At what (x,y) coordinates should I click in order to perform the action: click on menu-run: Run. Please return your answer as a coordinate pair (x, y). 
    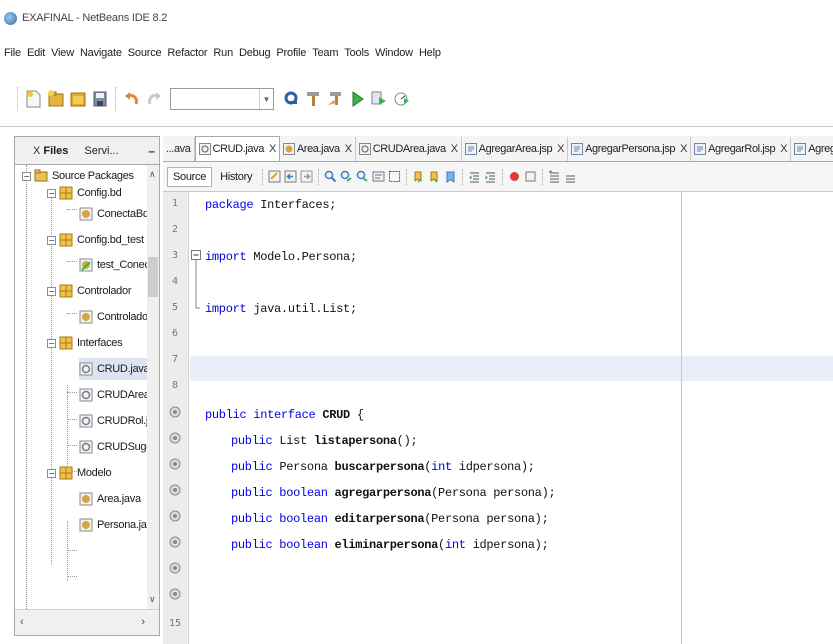
    Looking at the image, I should click on (224, 53).